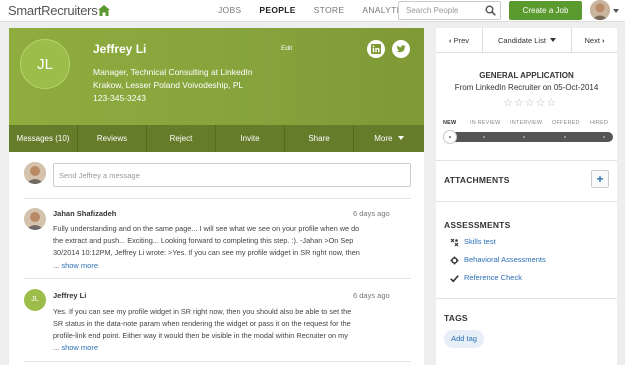  Describe the element at coordinates (526, 75) in the screenshot. I see `application-title: GENERAL APPLICATION` at that location.